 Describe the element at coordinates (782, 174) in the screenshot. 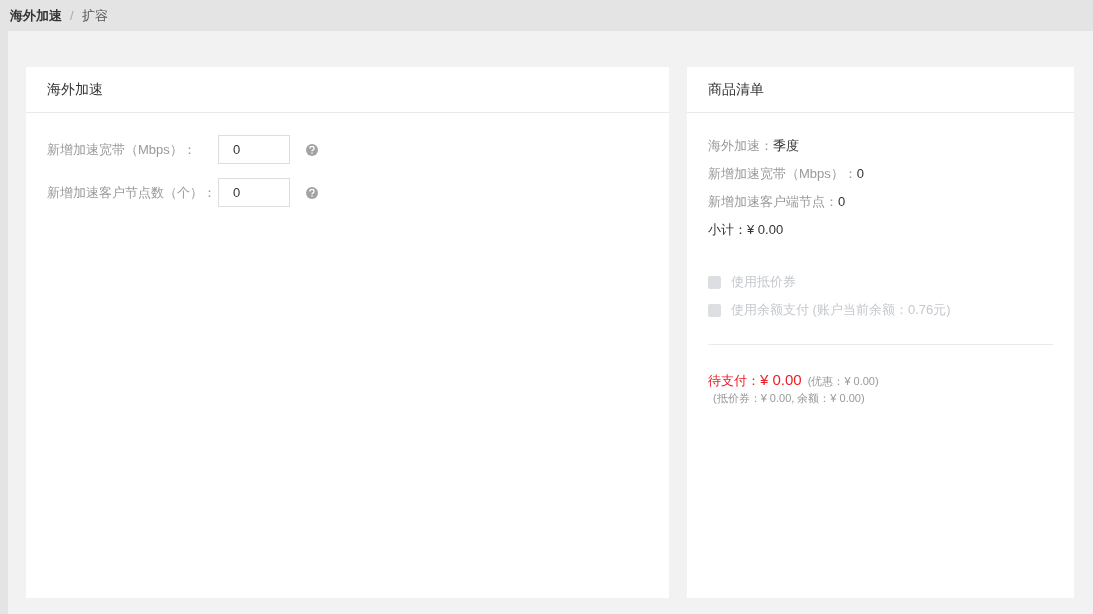

I see `item-label: 新增加速宽带（Mbps）：` at that location.